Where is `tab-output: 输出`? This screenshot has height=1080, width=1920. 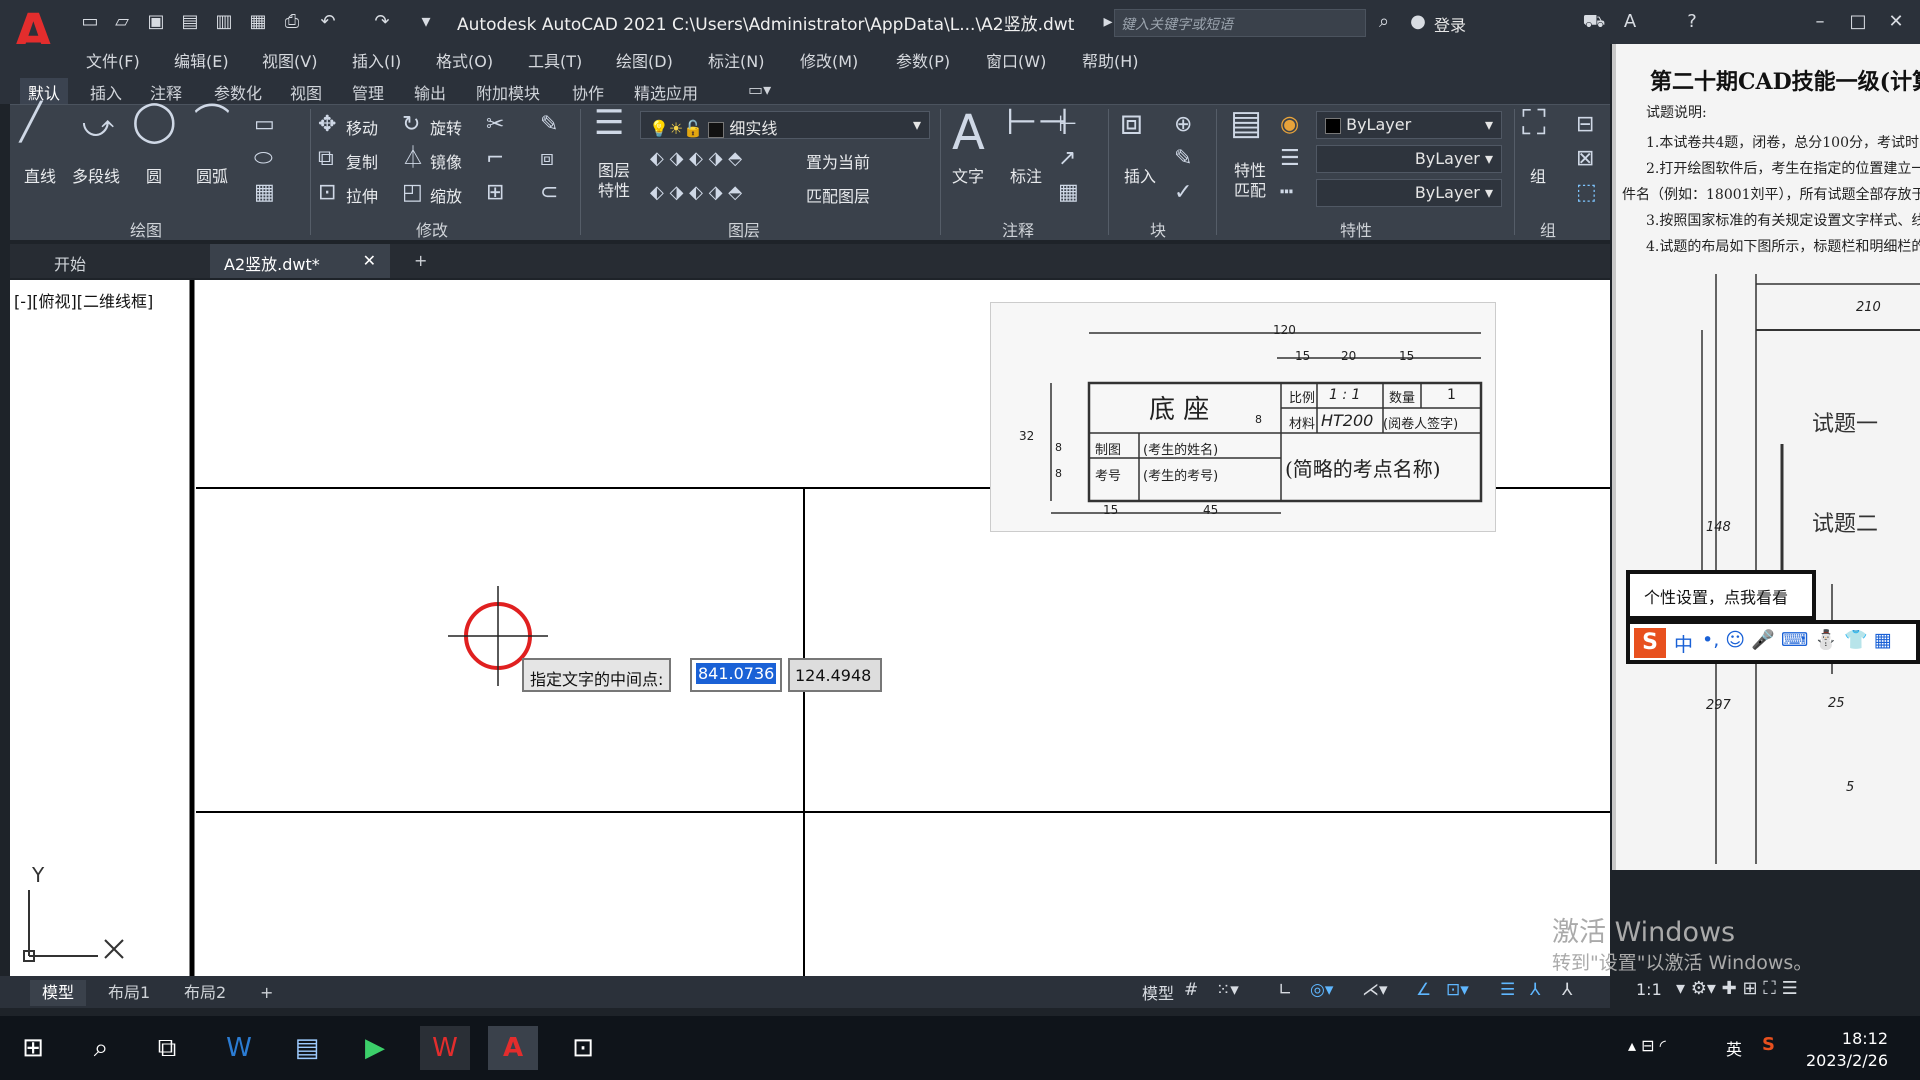
tab-output: 输出 is located at coordinates (430, 91).